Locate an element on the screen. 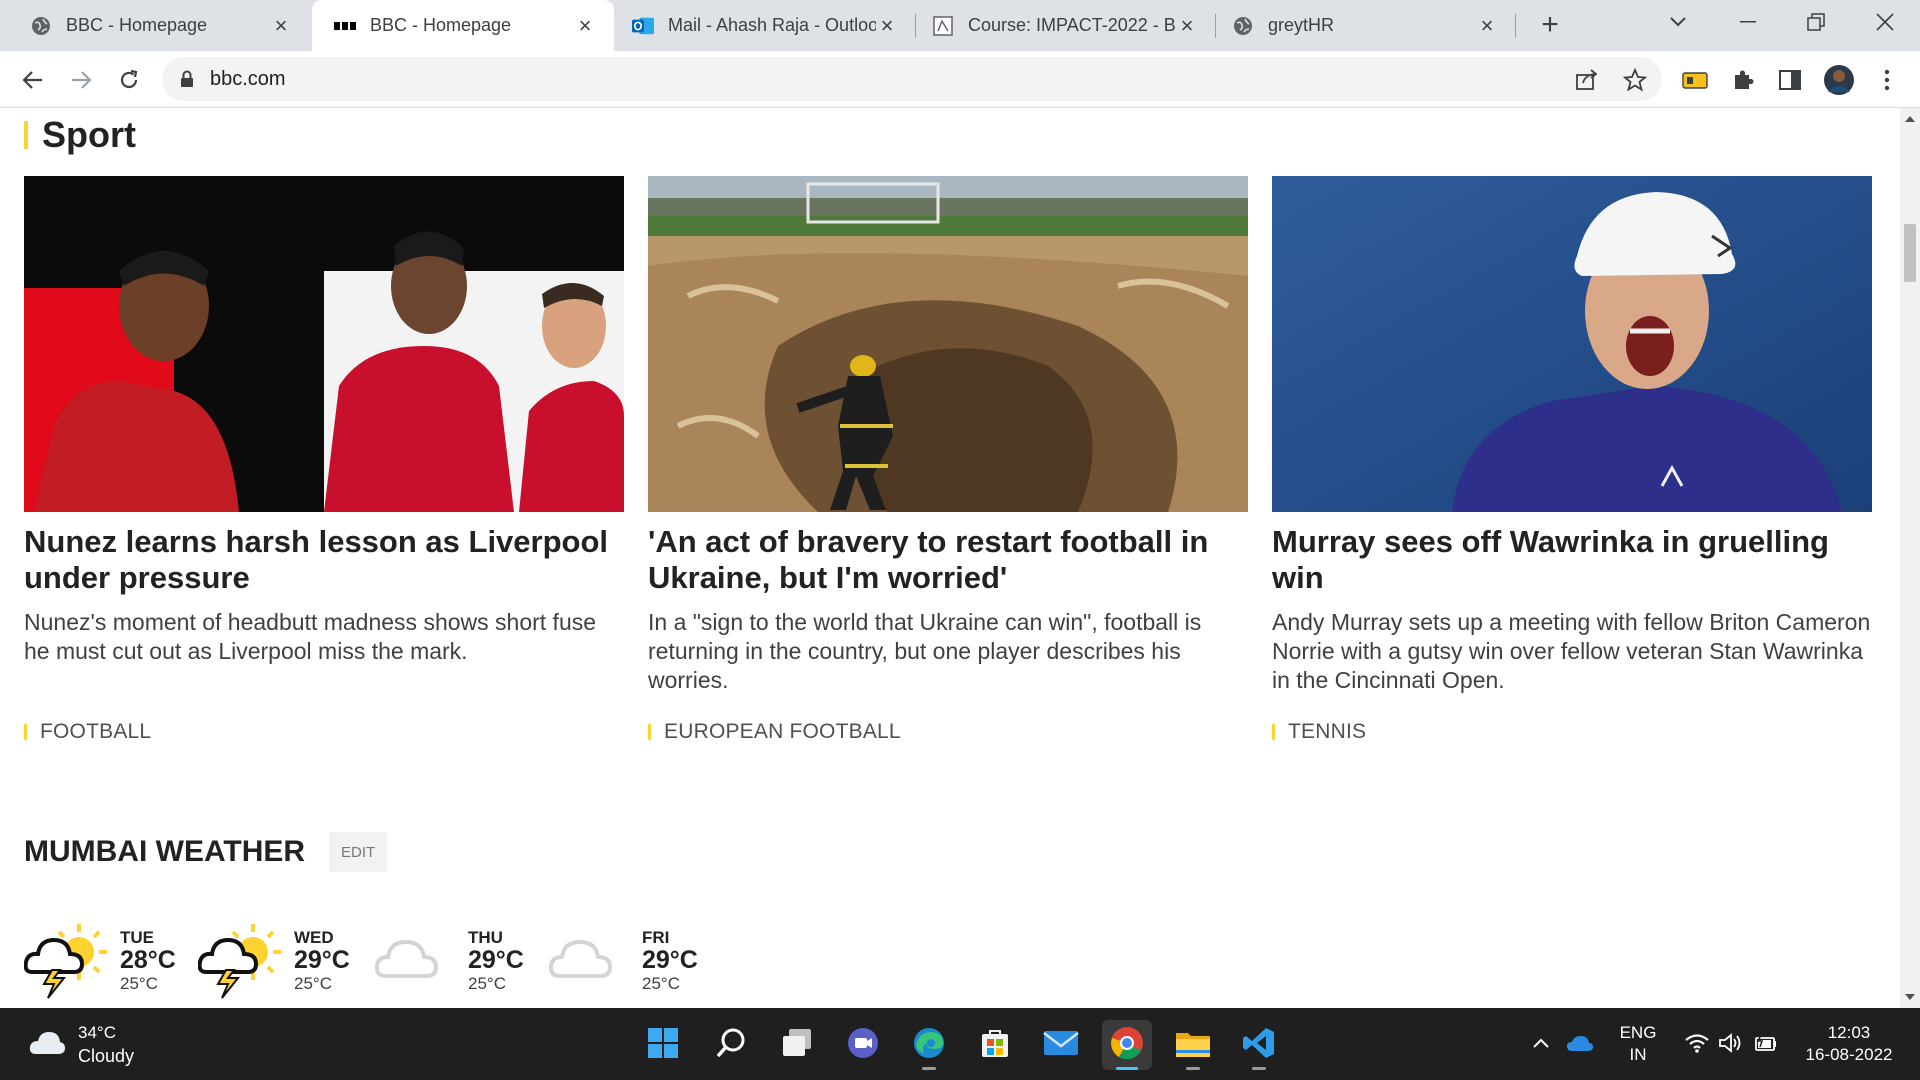 The image size is (1920, 1080). weather-day-thu: THU 29°C 25°C is located at coordinates (457, 961).